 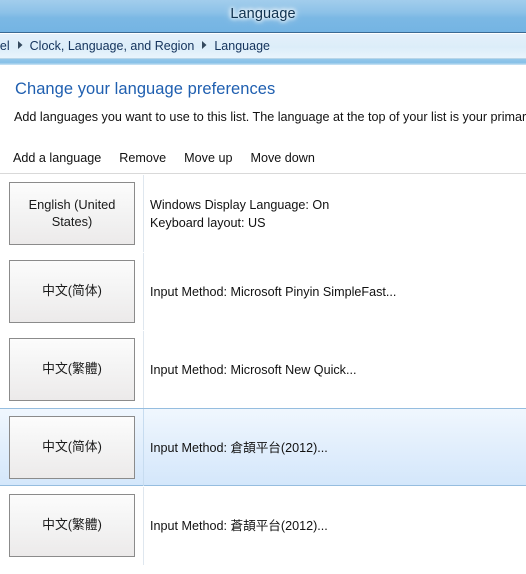 What do you see at coordinates (208, 159) in the screenshot?
I see `move-up-button: Move up` at bounding box center [208, 159].